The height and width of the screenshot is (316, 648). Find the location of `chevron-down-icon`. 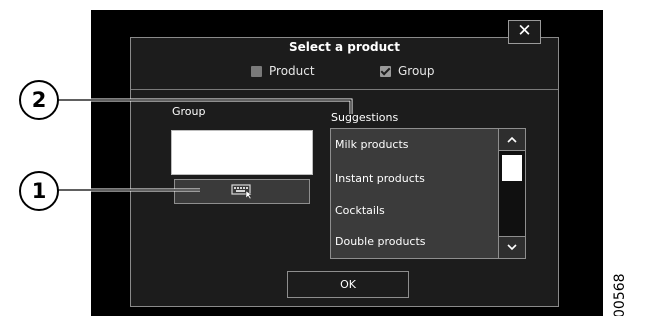

chevron-down-icon is located at coordinates (512, 247).